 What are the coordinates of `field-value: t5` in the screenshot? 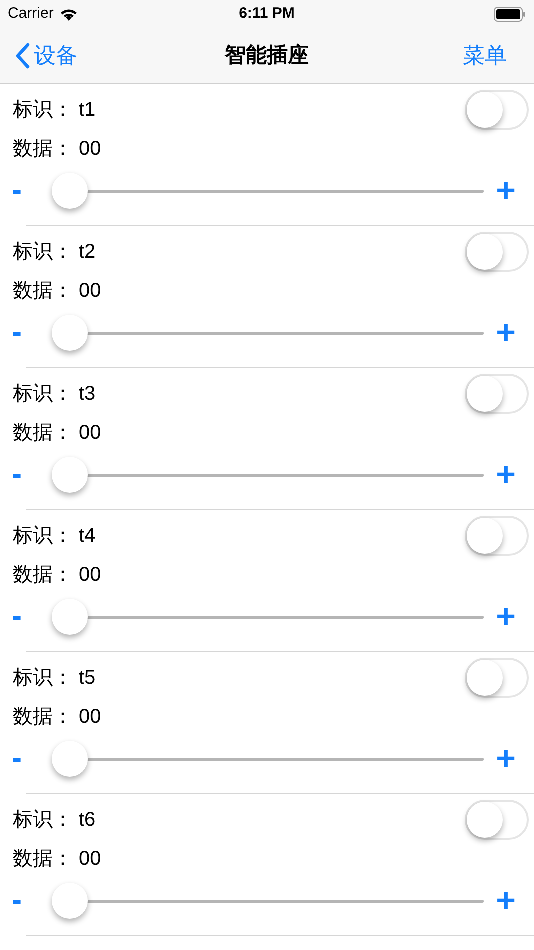 It's located at (87, 678).